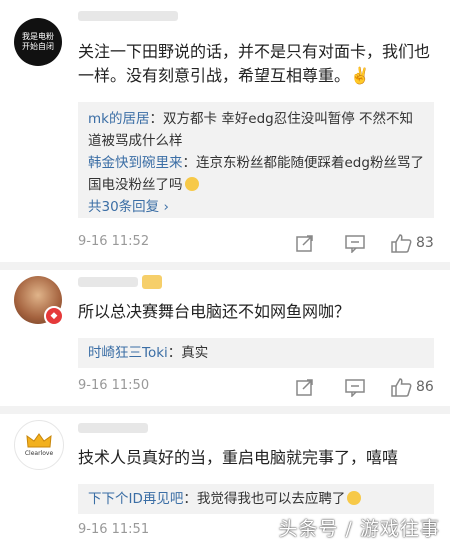 The height and width of the screenshot is (545, 450). I want to click on reply-item: 韩金快到碗里来：连京东粉丝都能随便踩着edg粉丝骂了 国电没粉丝了吗, so click(256, 174).